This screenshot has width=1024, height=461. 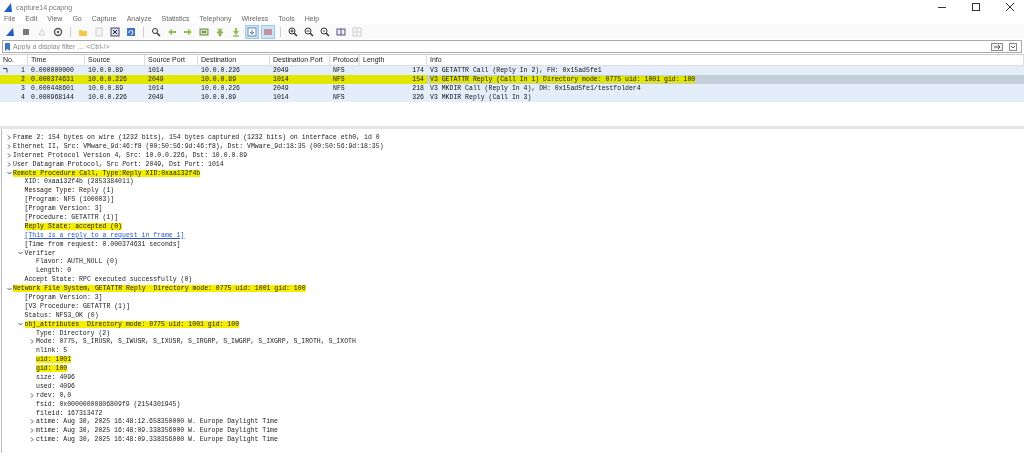 What do you see at coordinates (8, 7) in the screenshot?
I see `shark-fin-icon` at bounding box center [8, 7].